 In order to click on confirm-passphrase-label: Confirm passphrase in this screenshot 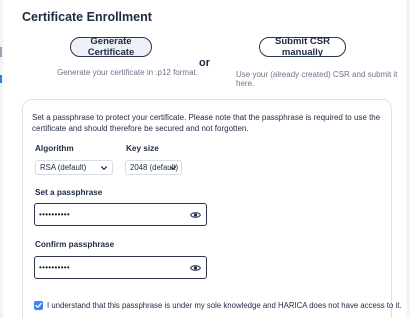, I will do `click(75, 244)`.